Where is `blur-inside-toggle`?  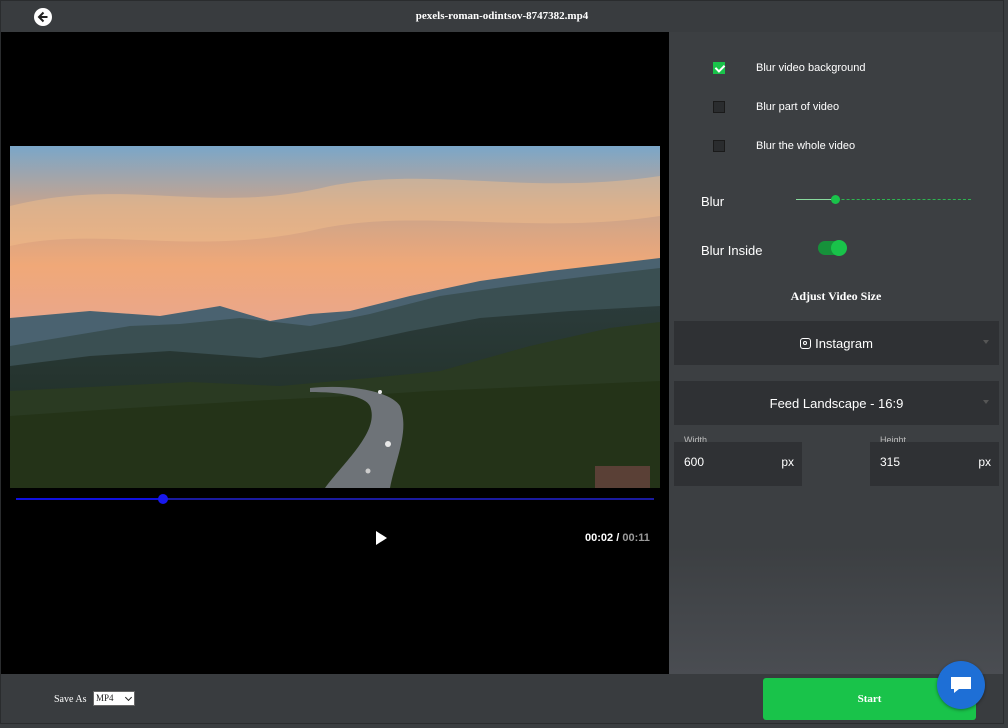 blur-inside-toggle is located at coordinates (832, 248).